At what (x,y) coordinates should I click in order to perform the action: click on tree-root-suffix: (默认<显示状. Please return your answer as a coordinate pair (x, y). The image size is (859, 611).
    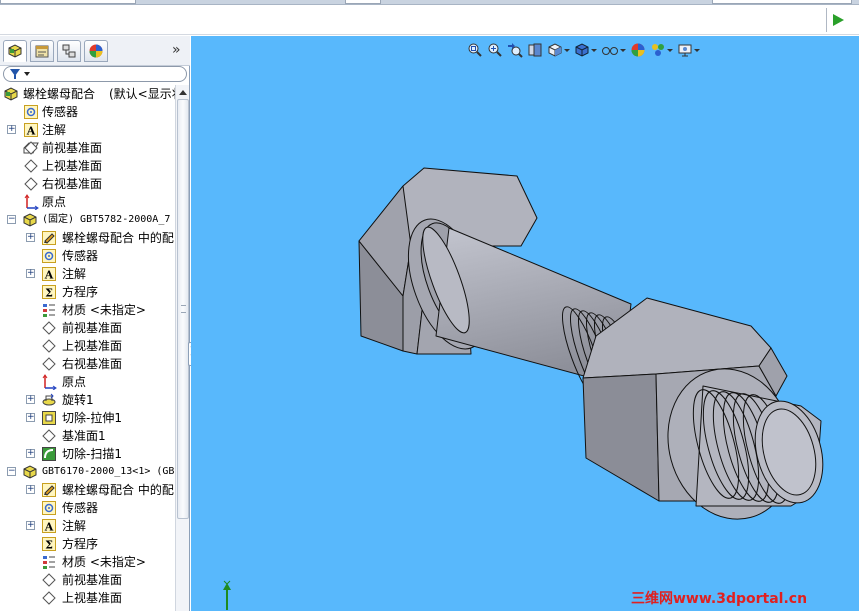
    Looking at the image, I should click on (142, 94).